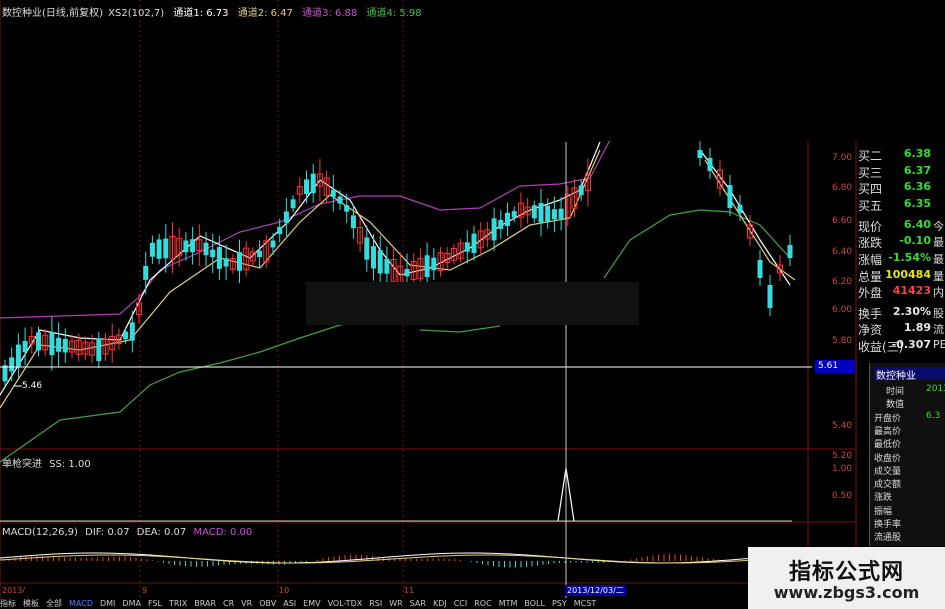 This screenshot has height=609, width=945. I want to click on indicator-tab: 全部, so click(54, 603).